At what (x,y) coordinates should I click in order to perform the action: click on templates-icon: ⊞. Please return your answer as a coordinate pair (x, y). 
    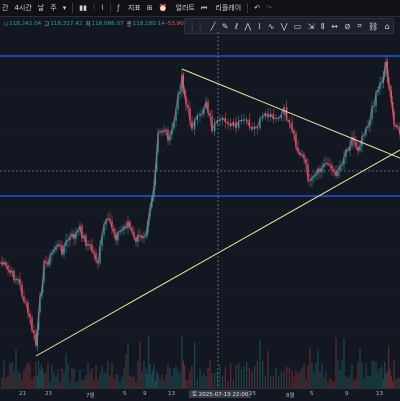
    Looking at the image, I should click on (150, 8).